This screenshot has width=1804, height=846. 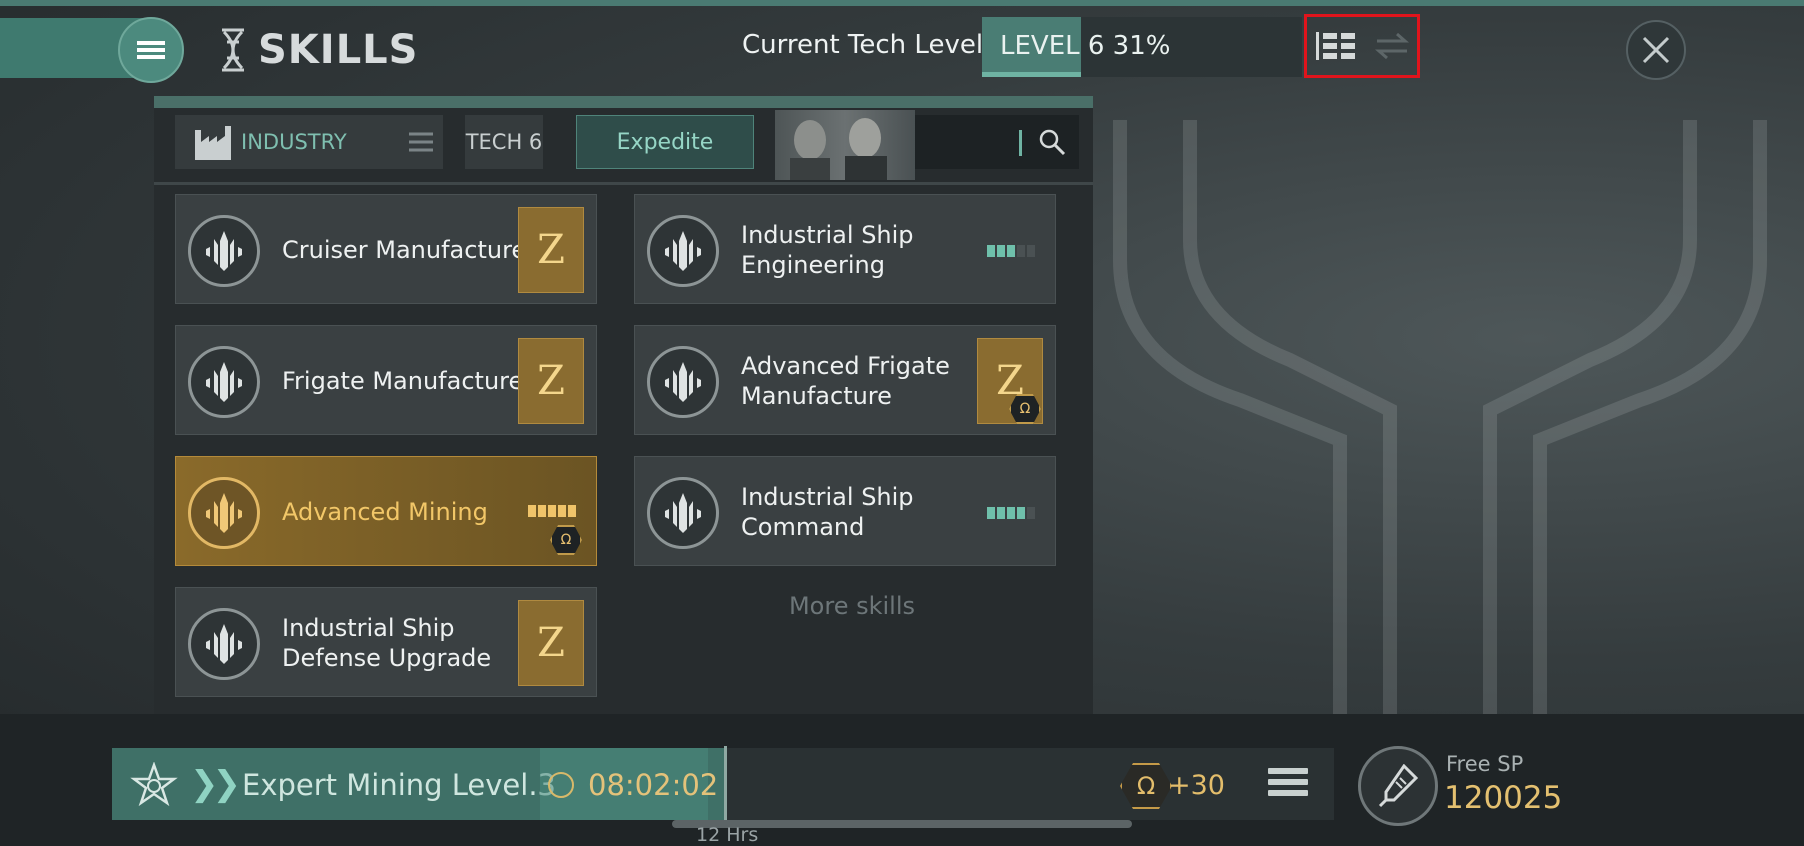 What do you see at coordinates (399, 785) in the screenshot?
I see `queue-skill-name: Expert Mining Level.3` at bounding box center [399, 785].